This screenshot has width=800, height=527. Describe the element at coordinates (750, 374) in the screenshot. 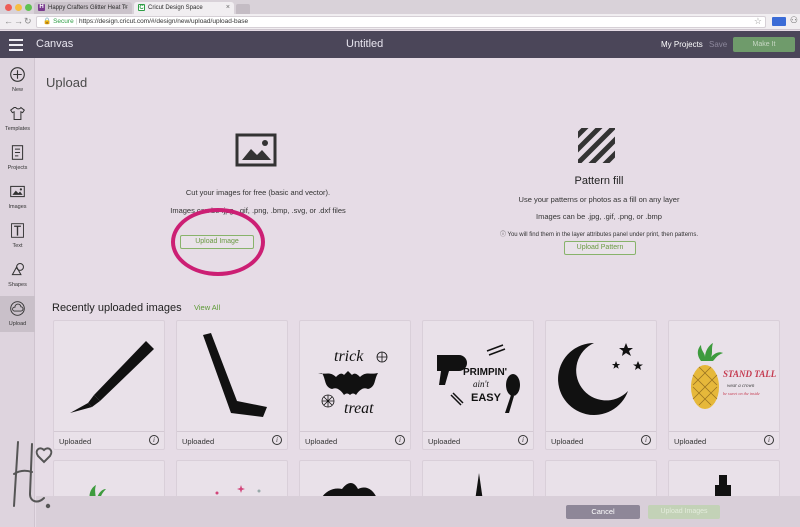

I see `art-text-stand-tall: STAND TALL` at that location.